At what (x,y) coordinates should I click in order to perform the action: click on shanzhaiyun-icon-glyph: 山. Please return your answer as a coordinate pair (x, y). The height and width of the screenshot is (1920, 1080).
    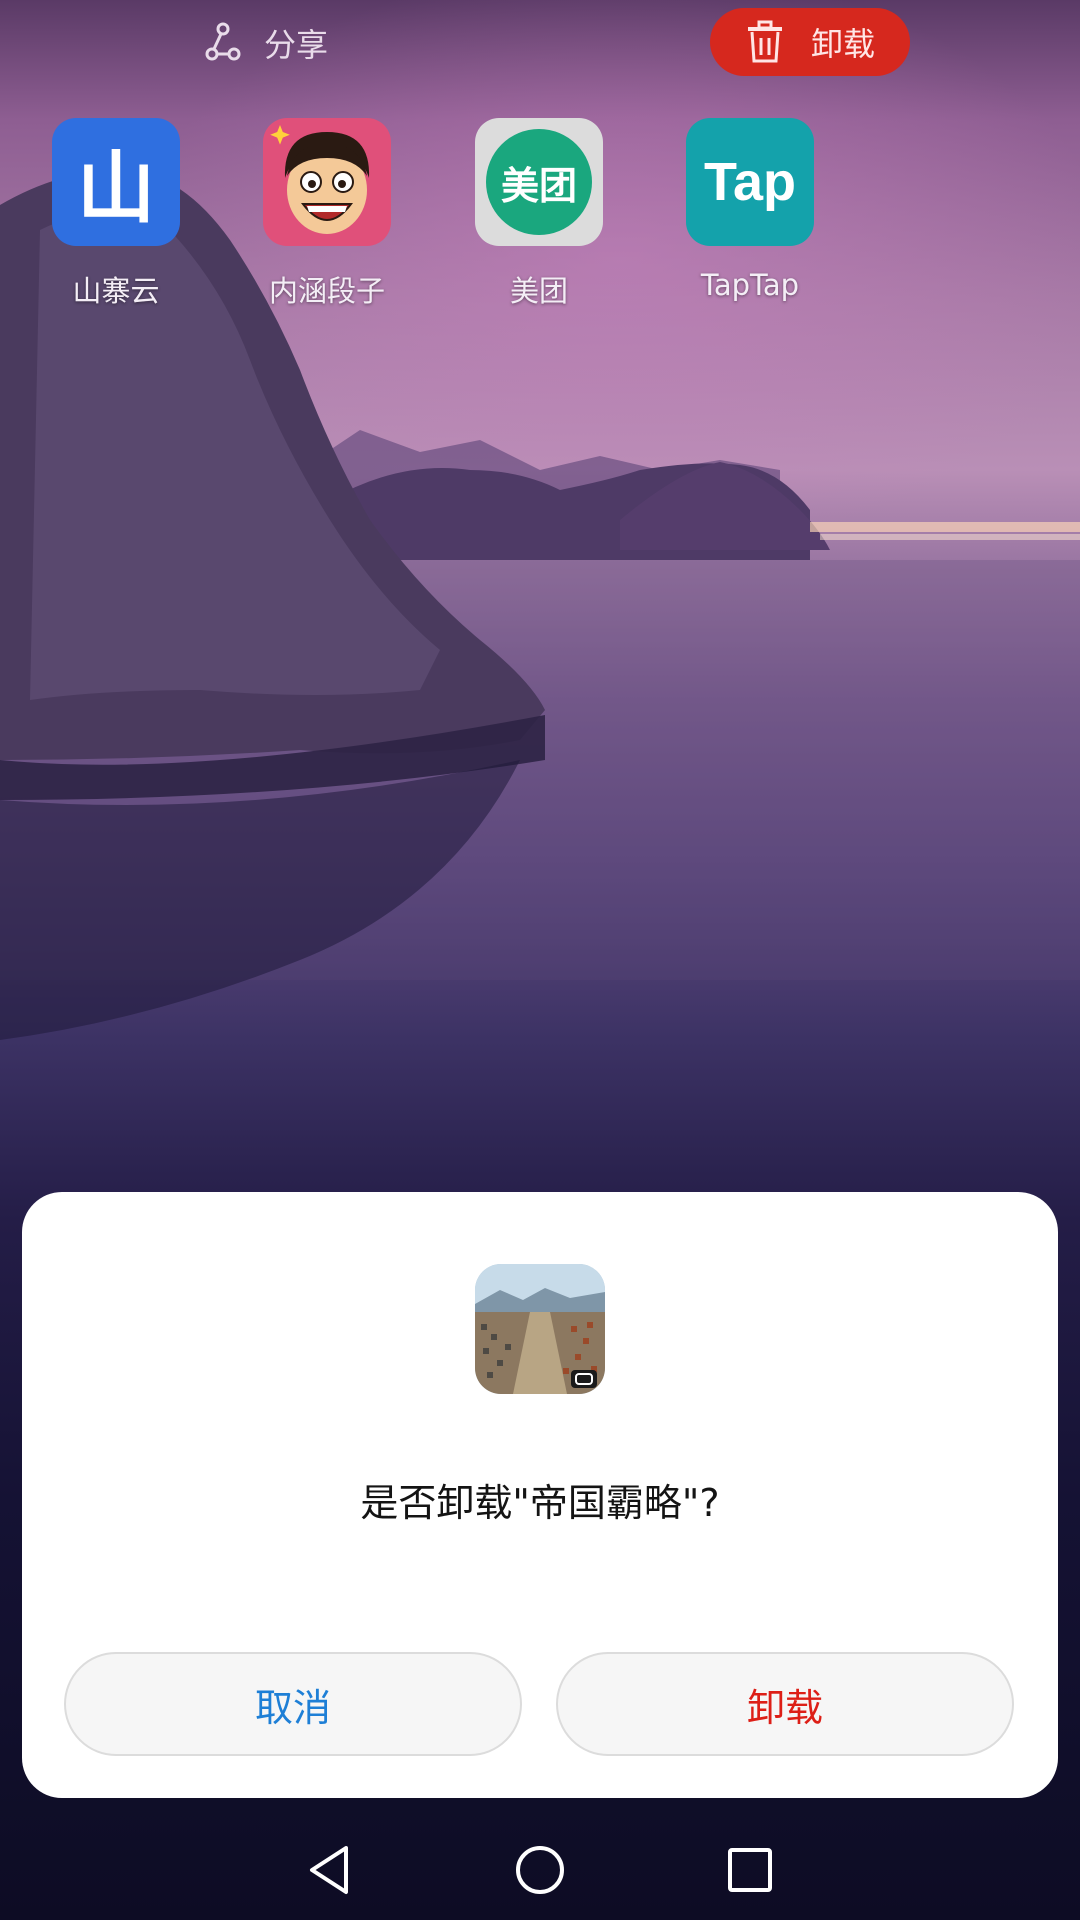
    Looking at the image, I should click on (115, 189).